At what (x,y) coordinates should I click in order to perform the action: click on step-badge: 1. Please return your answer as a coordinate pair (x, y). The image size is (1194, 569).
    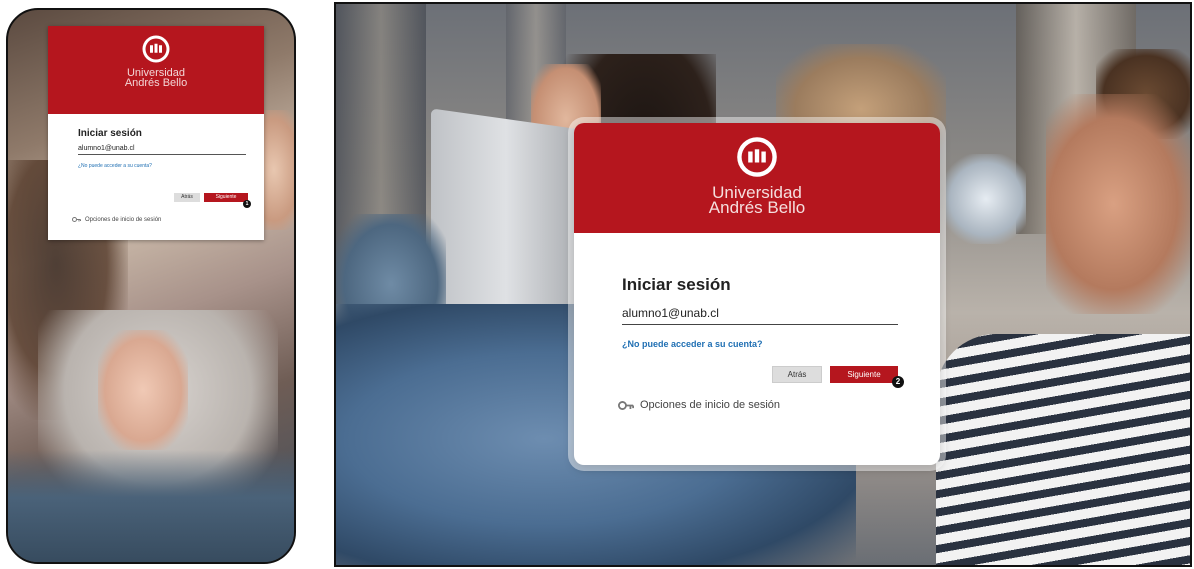
    Looking at the image, I should click on (247, 204).